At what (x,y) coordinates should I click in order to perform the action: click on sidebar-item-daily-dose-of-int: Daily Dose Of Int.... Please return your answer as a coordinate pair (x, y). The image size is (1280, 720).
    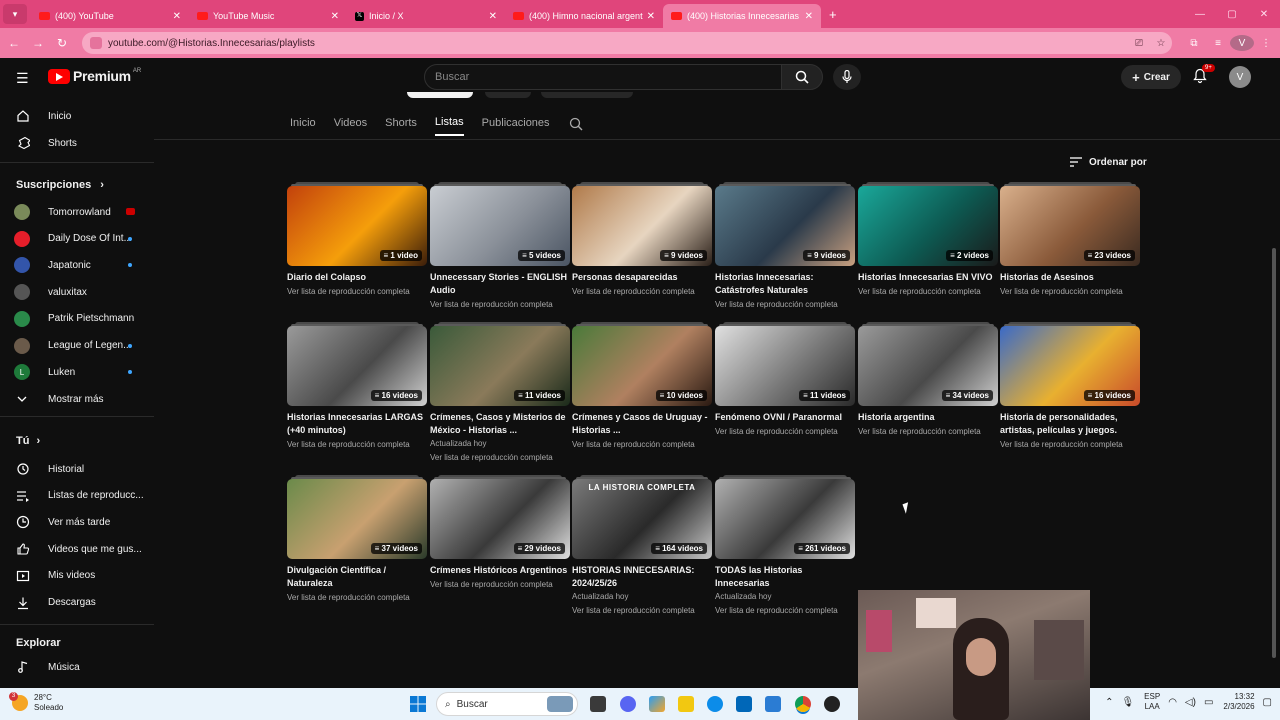
    Looking at the image, I should click on (77, 239).